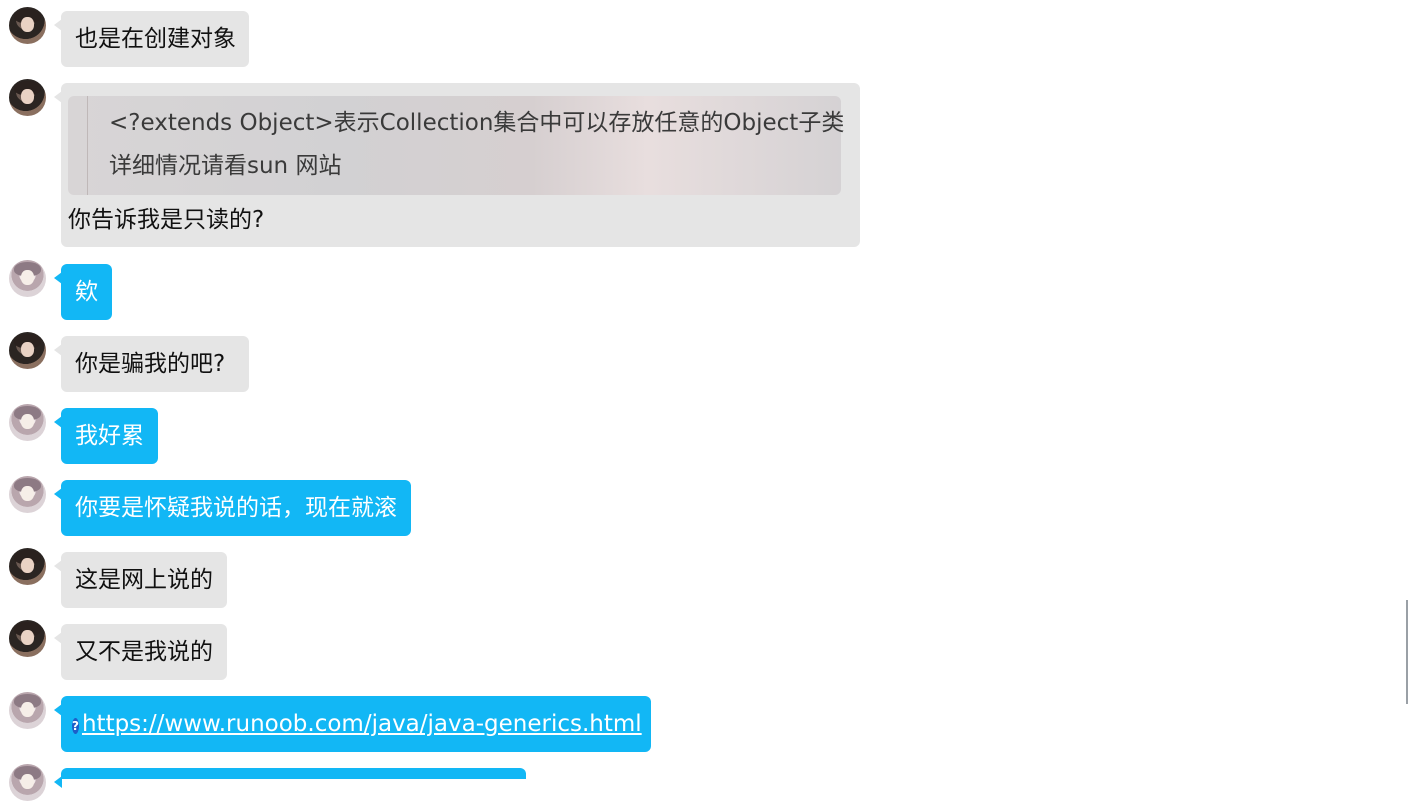 This screenshot has width=1409, height=801. I want to click on message-bubble-partial, so click(290, 778).